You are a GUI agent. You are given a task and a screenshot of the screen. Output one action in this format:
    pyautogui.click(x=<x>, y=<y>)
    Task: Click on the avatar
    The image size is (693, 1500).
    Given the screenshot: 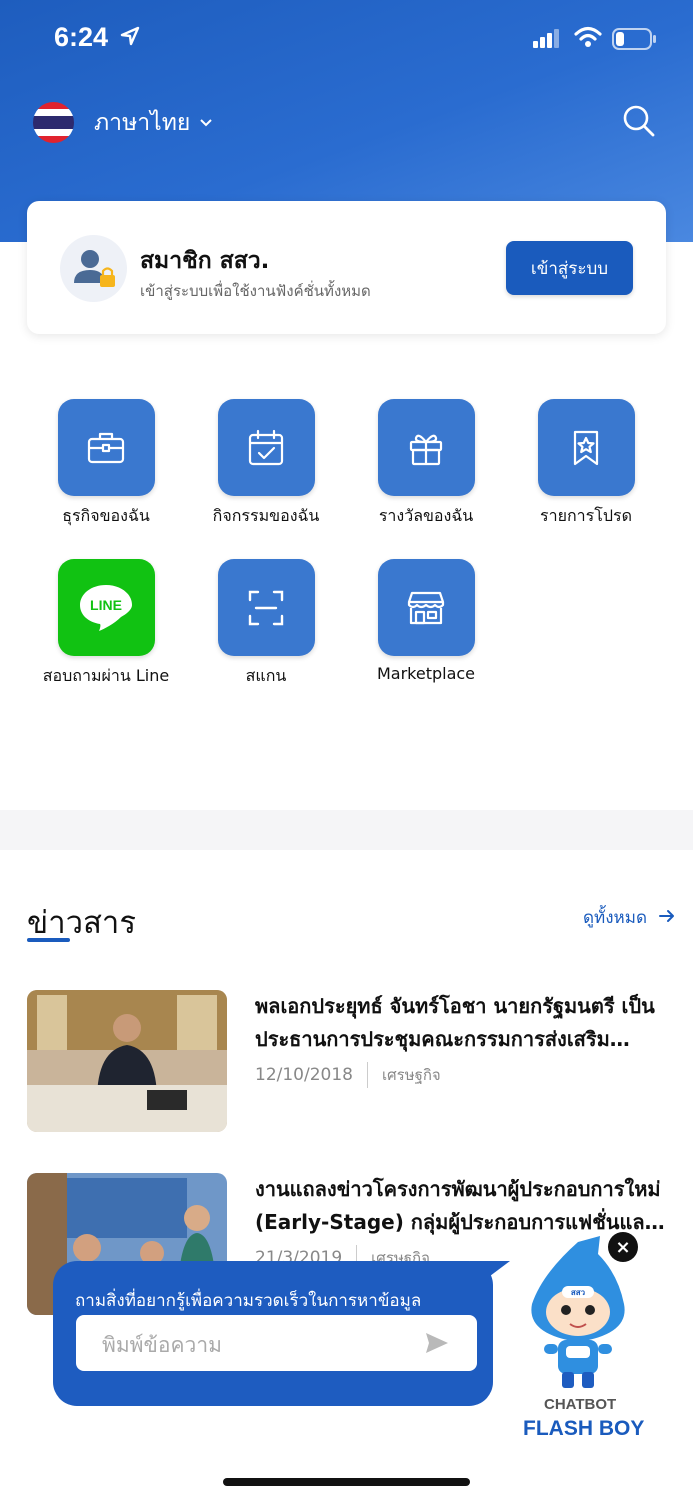 What is the action you would take?
    pyautogui.click(x=93, y=268)
    